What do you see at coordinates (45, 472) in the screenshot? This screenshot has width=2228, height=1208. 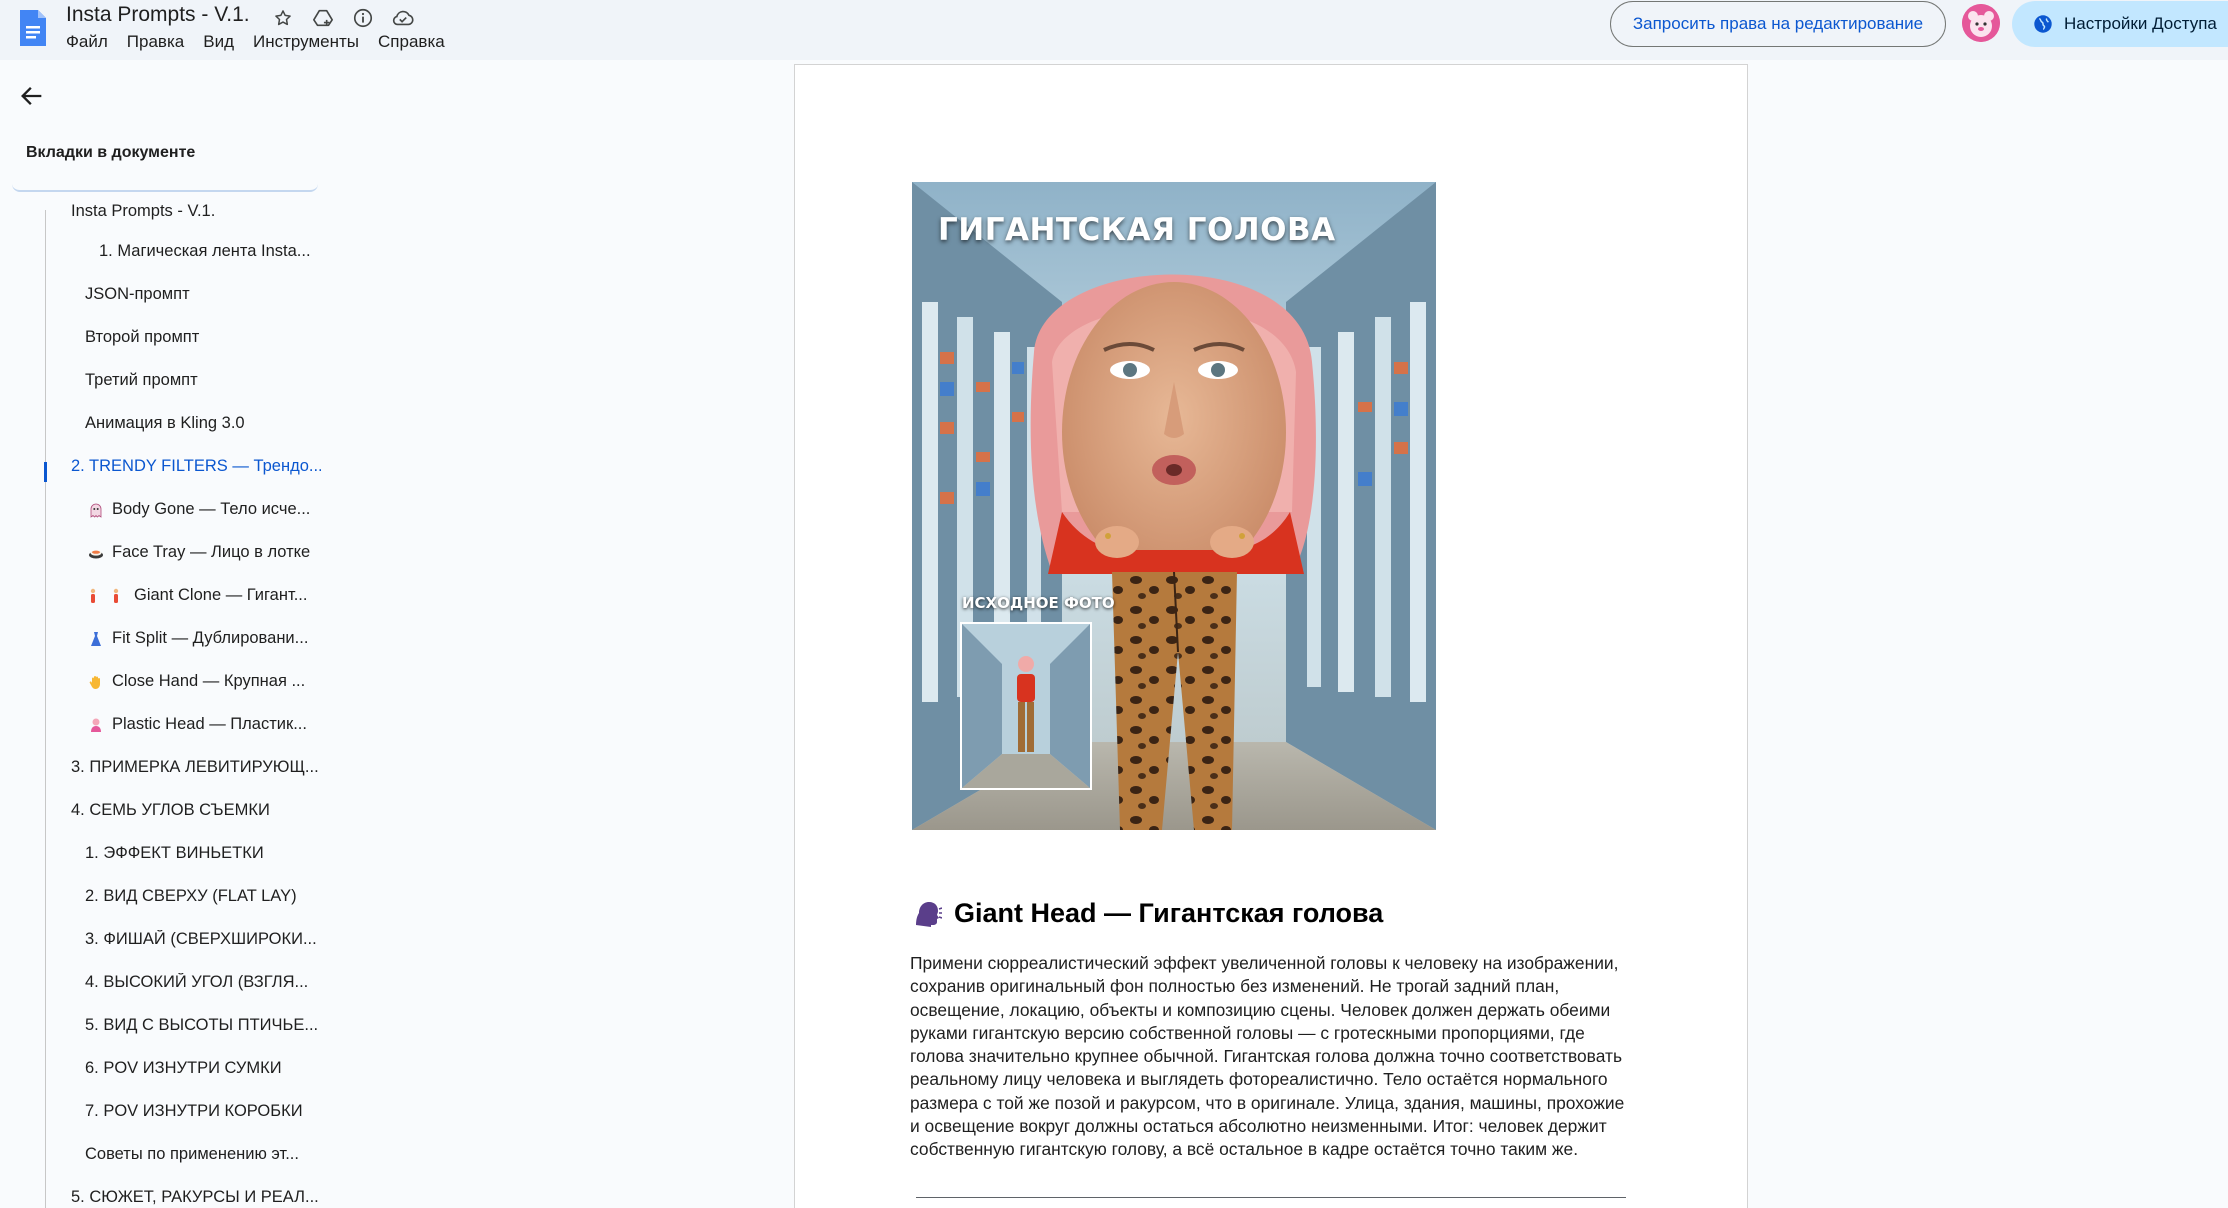 I see `active-tab-indicator` at bounding box center [45, 472].